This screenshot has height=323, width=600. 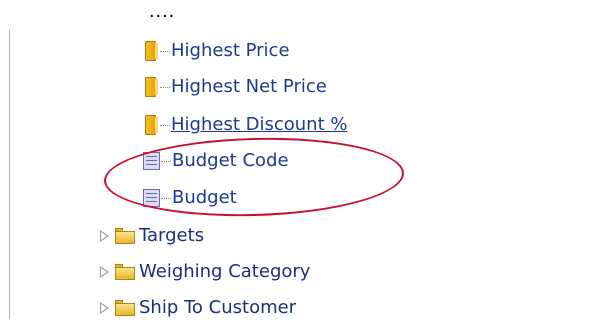 I want to click on tree-item-highest-price: Highest Price, so click(x=216, y=51).